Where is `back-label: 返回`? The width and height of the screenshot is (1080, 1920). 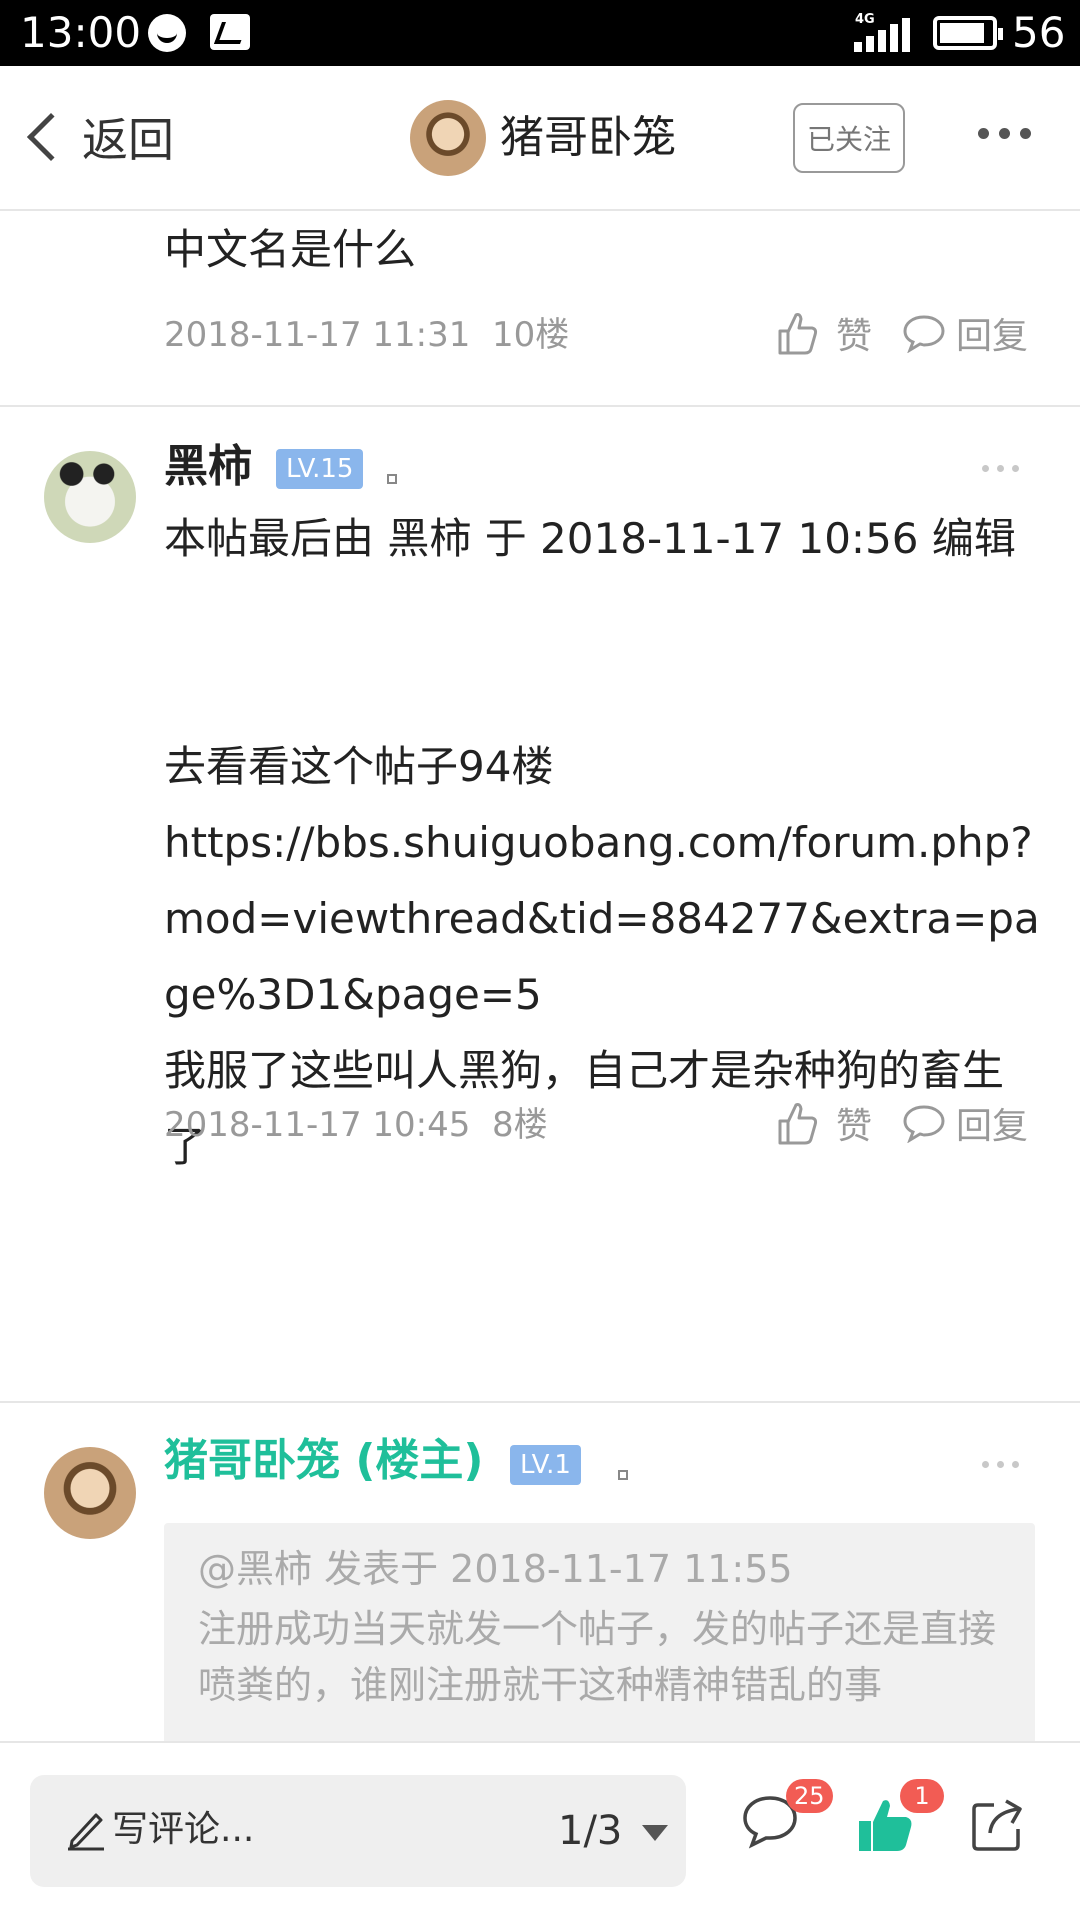
back-label: 返回 is located at coordinates (128, 140).